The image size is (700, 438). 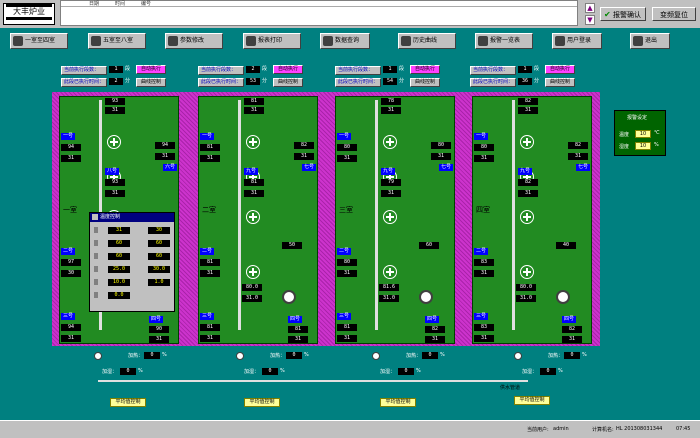 What do you see at coordinates (481, 251) in the screenshot?
I see `sensor-tag-3-1: 二号` at bounding box center [481, 251].